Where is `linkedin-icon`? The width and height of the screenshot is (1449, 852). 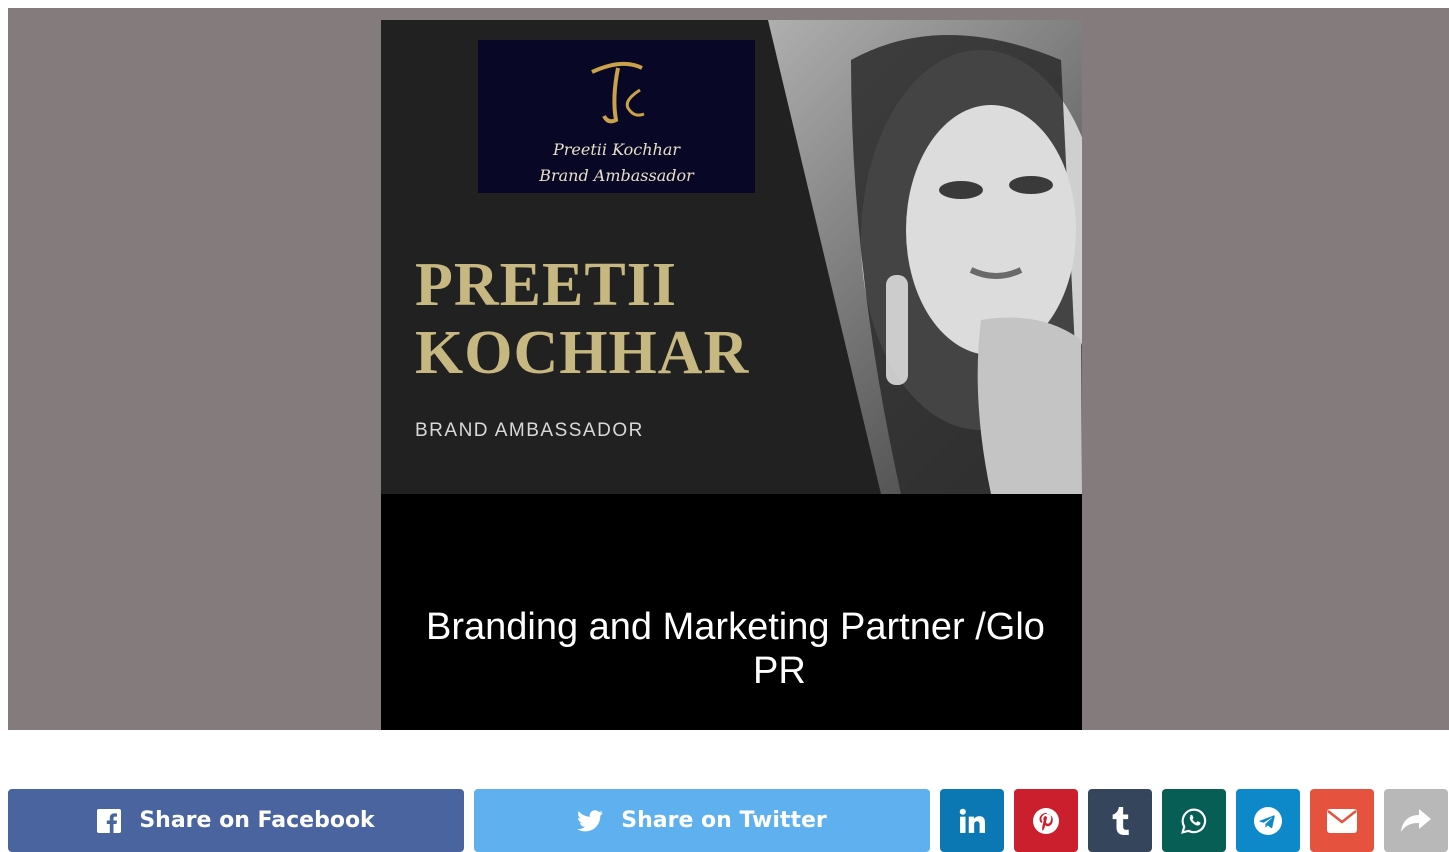
linkedin-icon is located at coordinates (972, 821).